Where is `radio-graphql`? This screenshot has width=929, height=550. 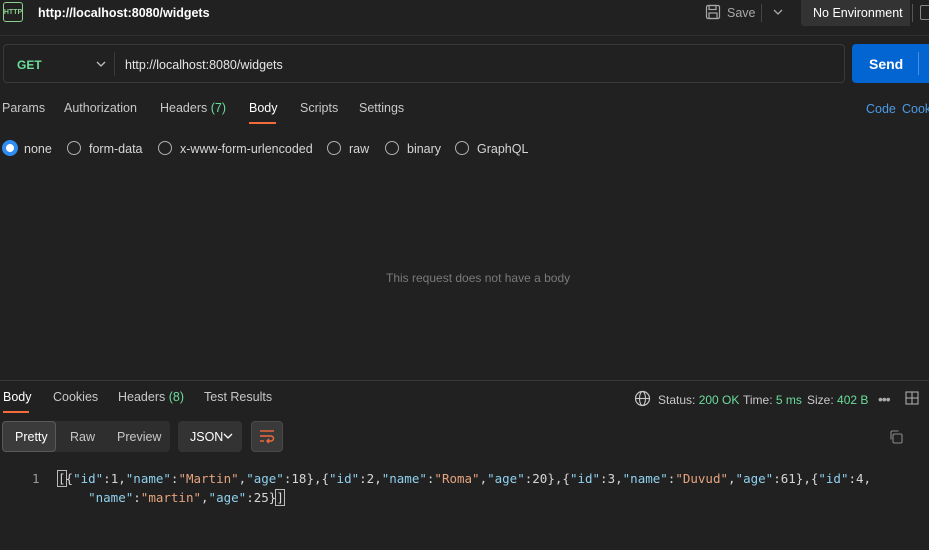
radio-graphql is located at coordinates (462, 148).